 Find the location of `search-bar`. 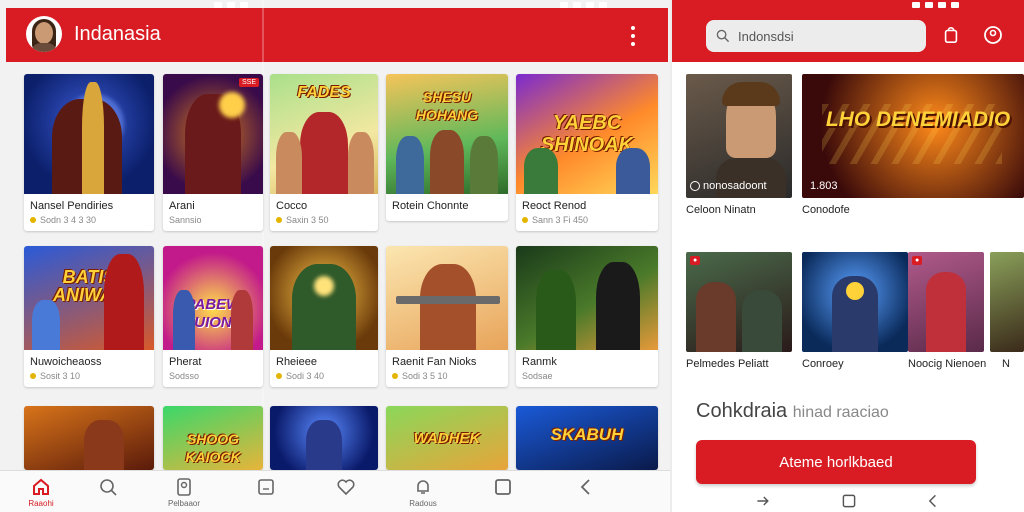

search-bar is located at coordinates (816, 36).